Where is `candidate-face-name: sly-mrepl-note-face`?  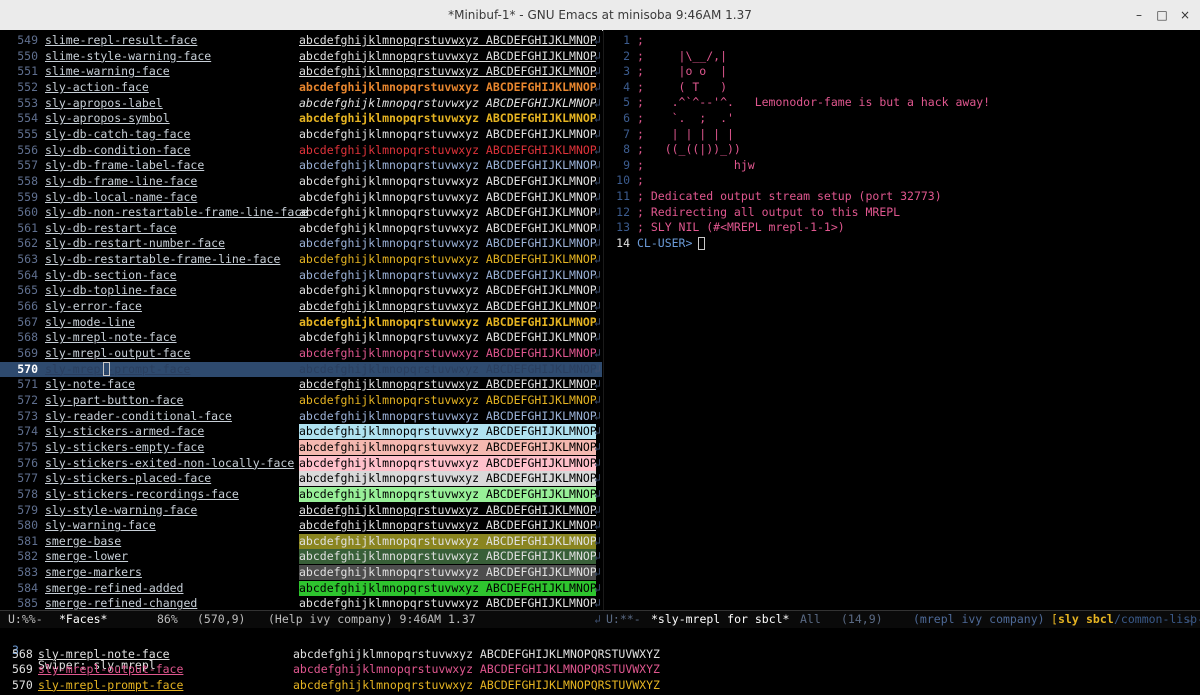 candidate-face-name: sly-mrepl-note-face is located at coordinates (104, 654).